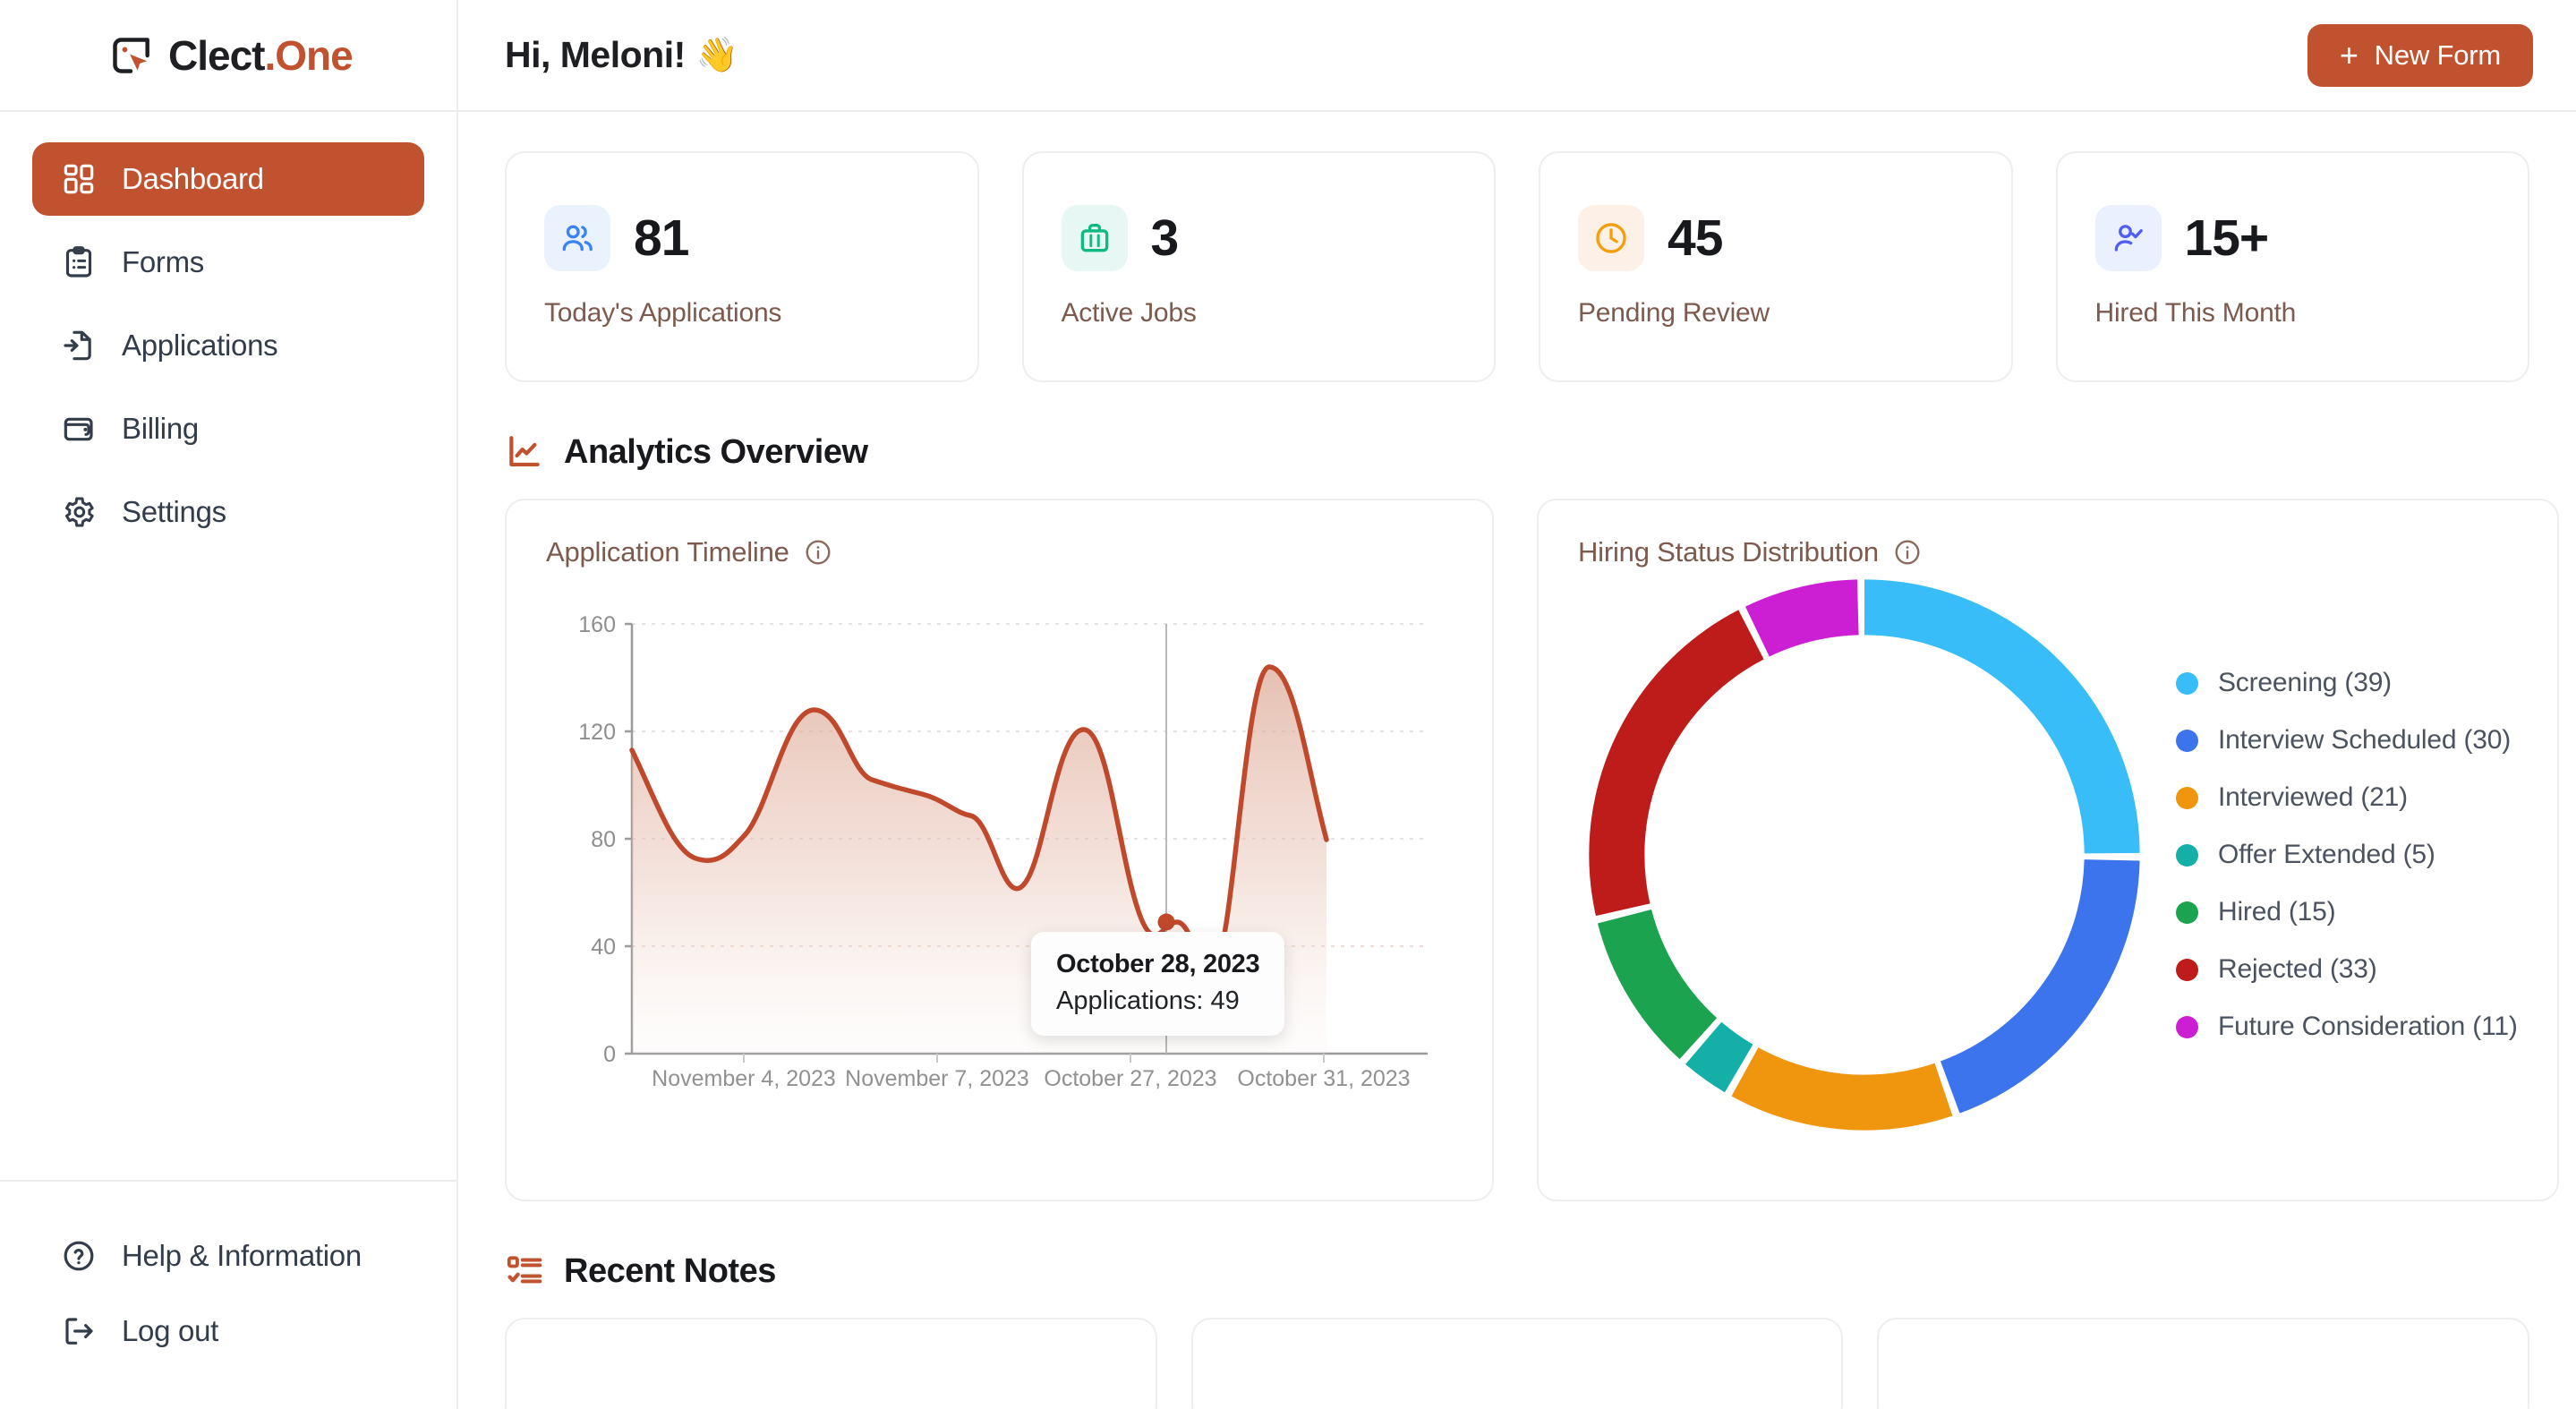 The height and width of the screenshot is (1409, 2576). I want to click on sidebar-item-settings: Settings, so click(228, 512).